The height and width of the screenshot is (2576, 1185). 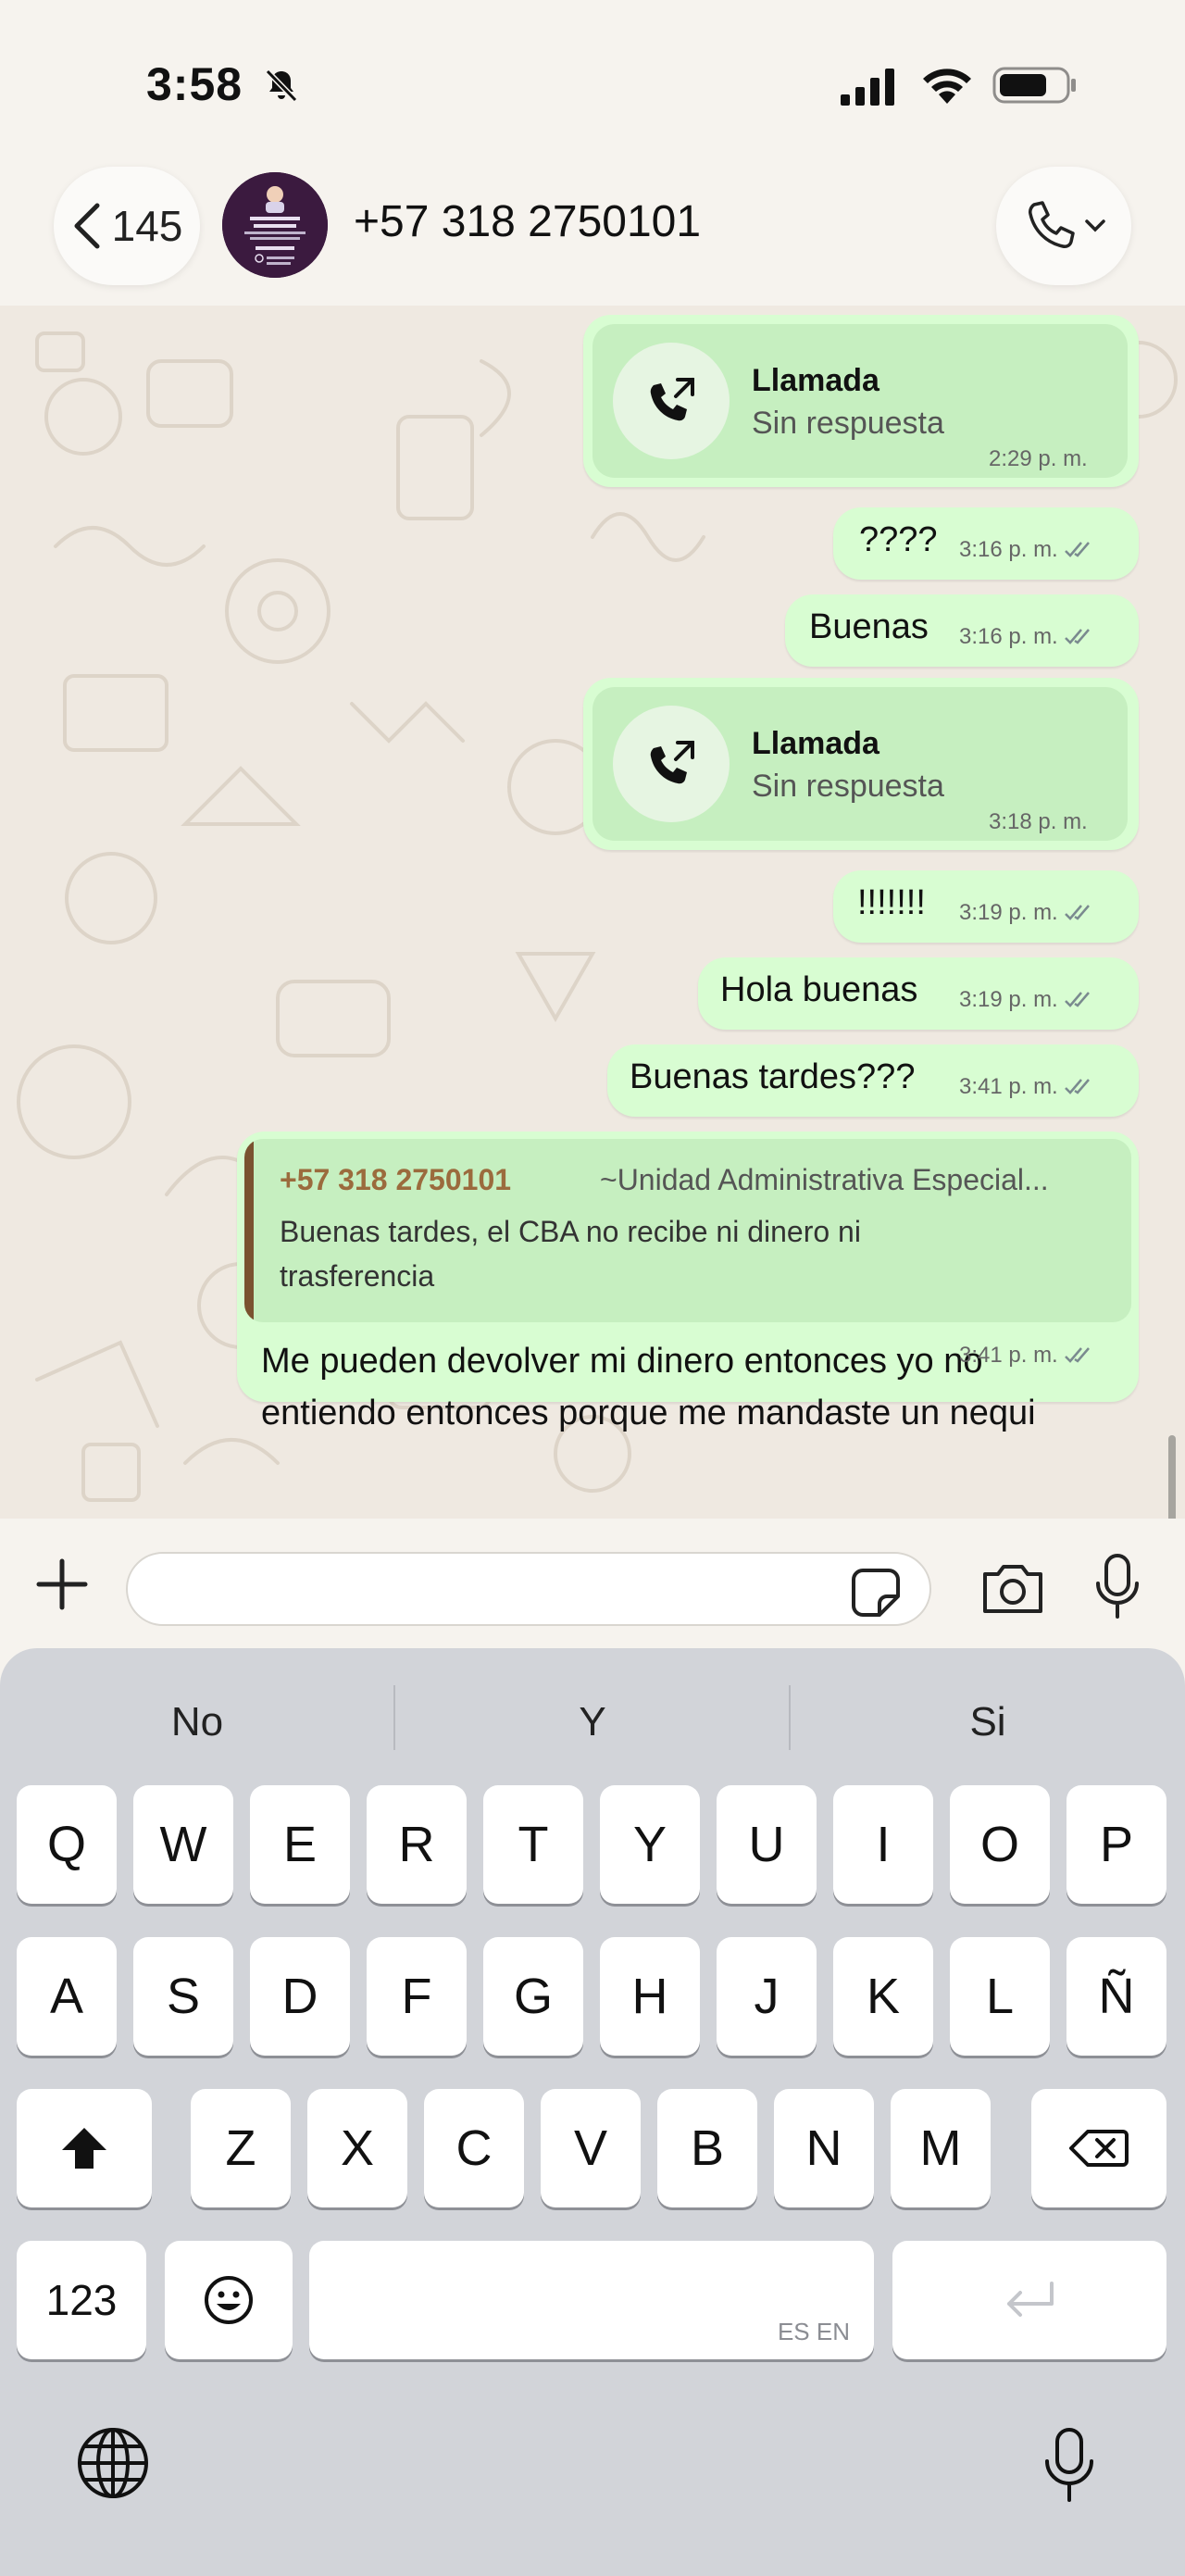 I want to click on key-w: W, so click(x=183, y=1845).